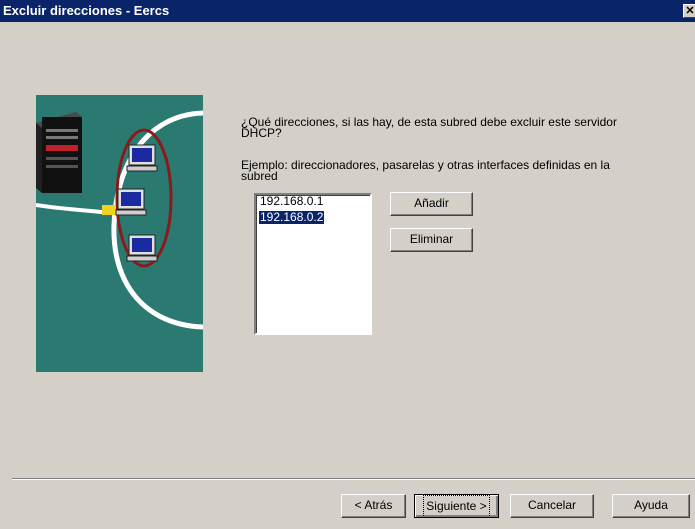  I want to click on add-button-label: Añadir, so click(431, 203).